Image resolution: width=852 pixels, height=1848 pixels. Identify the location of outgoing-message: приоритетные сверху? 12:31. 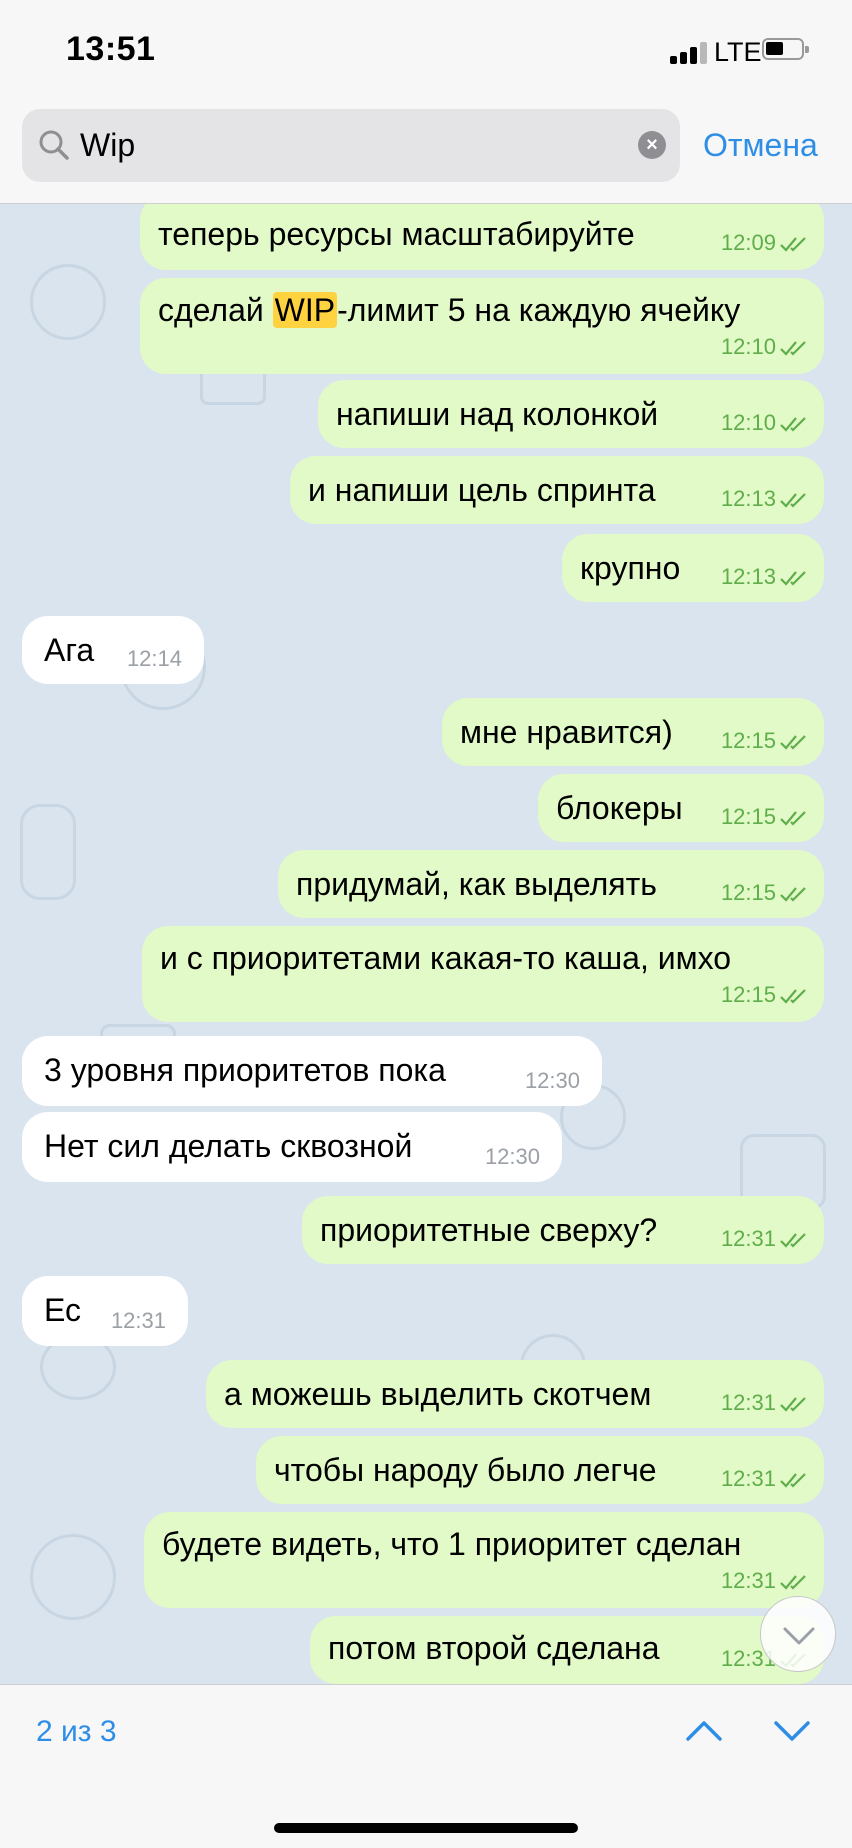
(563, 1230).